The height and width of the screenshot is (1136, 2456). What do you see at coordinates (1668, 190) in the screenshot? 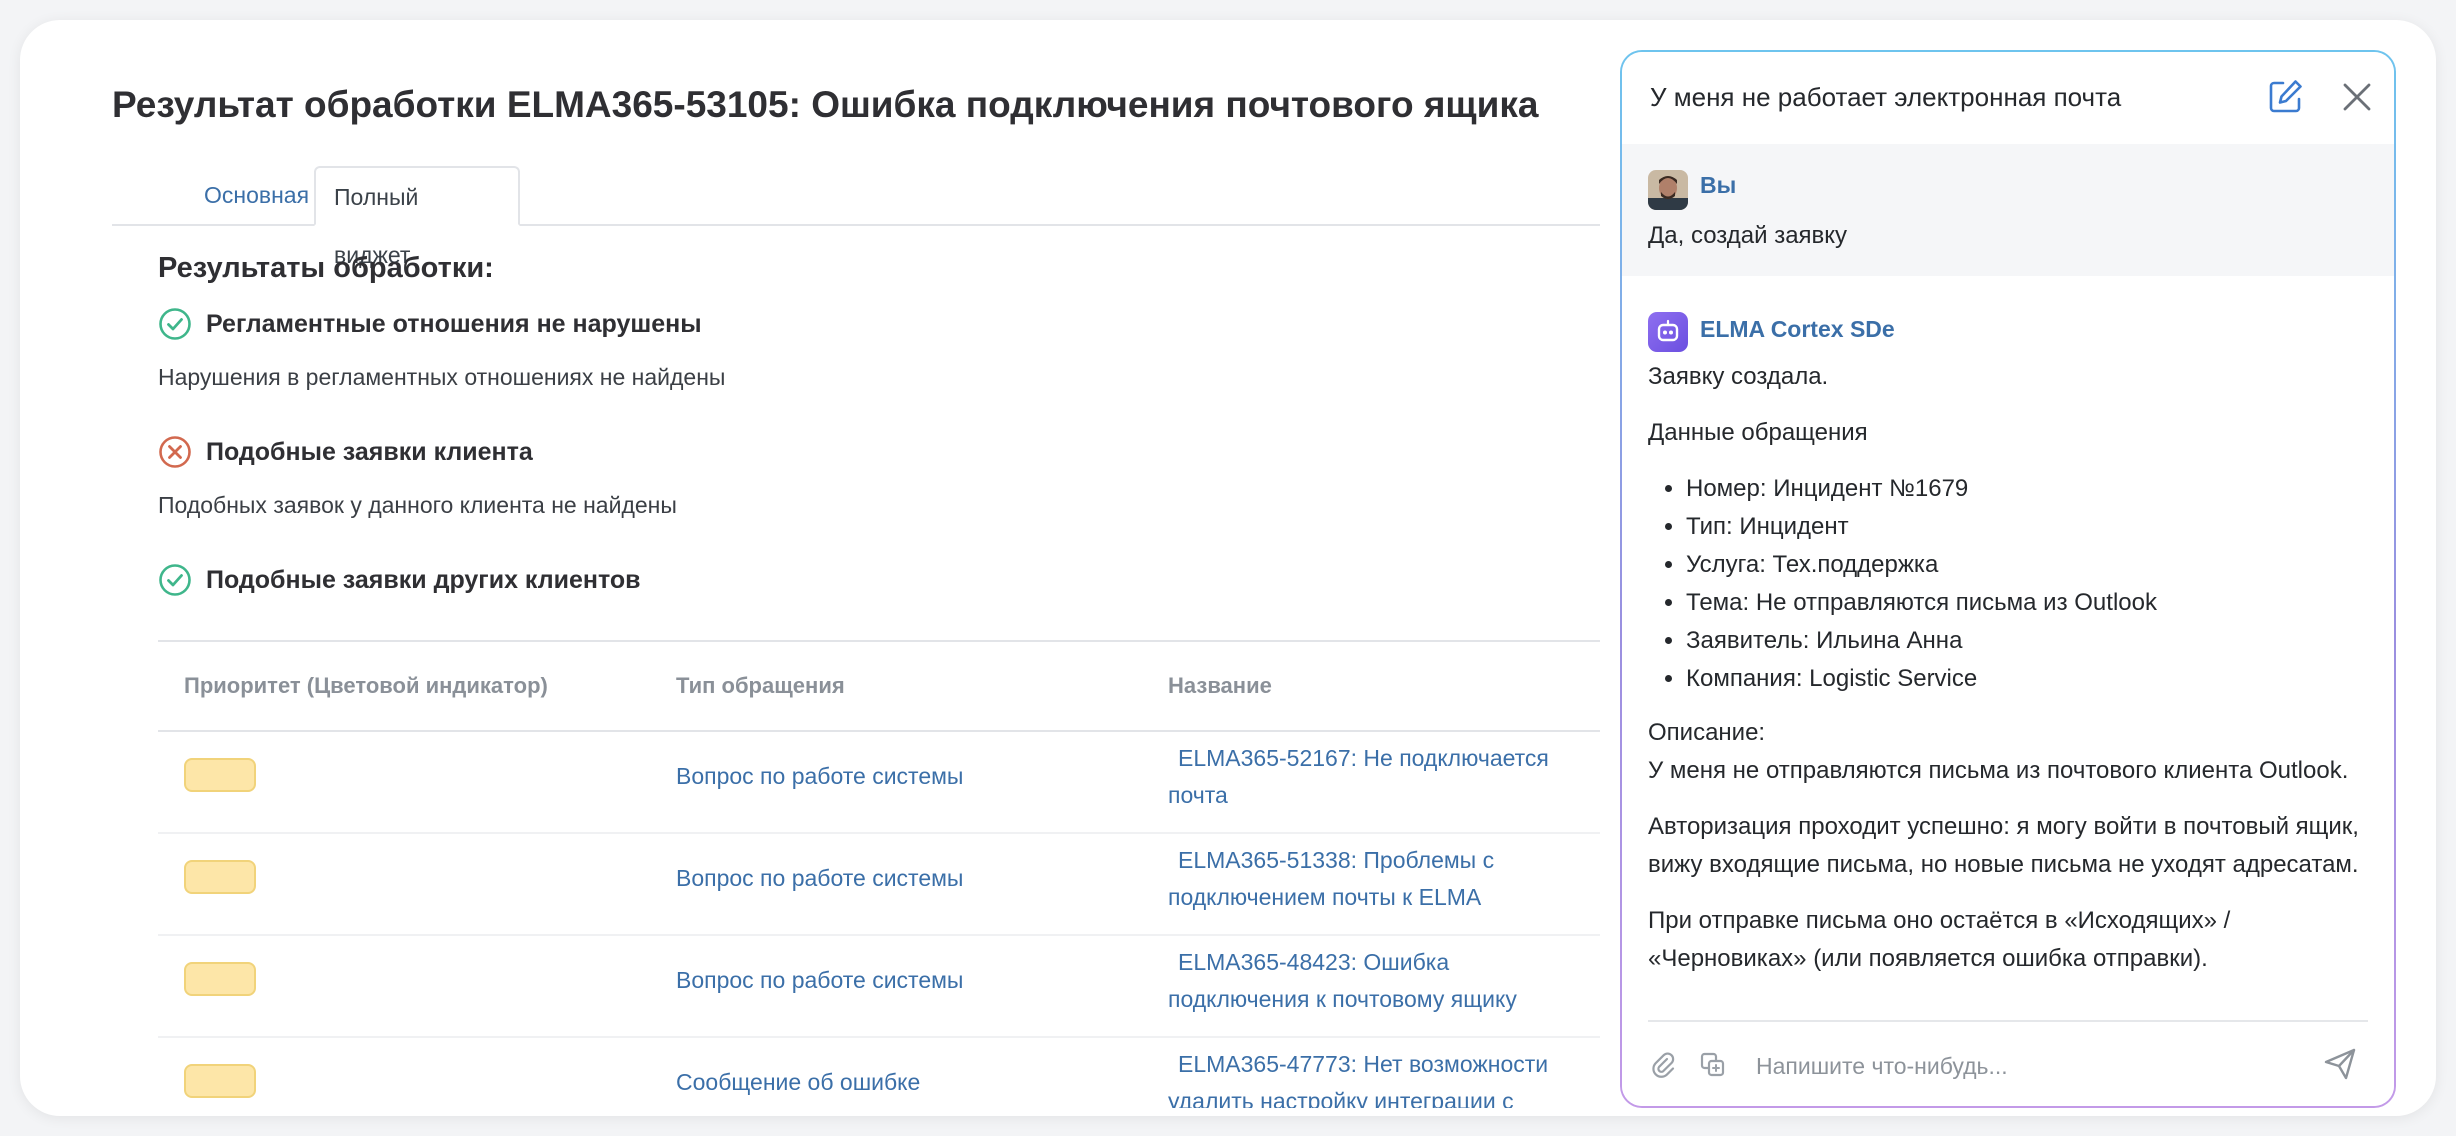
I see `user-avatar` at bounding box center [1668, 190].